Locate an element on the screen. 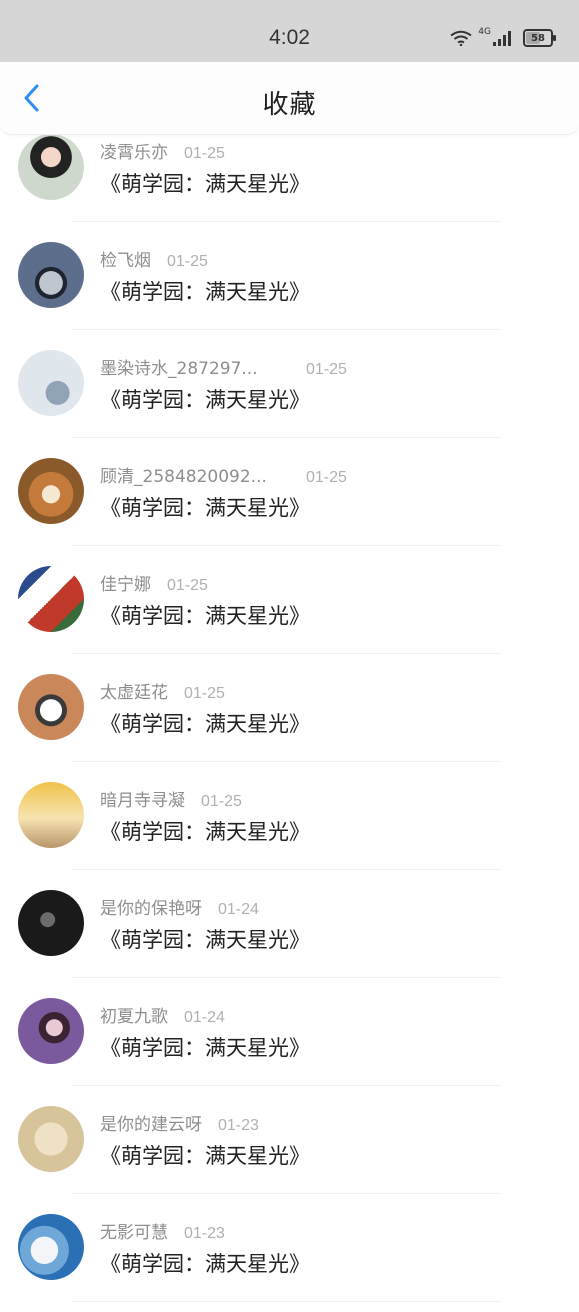 The width and height of the screenshot is (579, 1312). item-meta: 太虚廷花 01-25 is located at coordinates (162, 690).